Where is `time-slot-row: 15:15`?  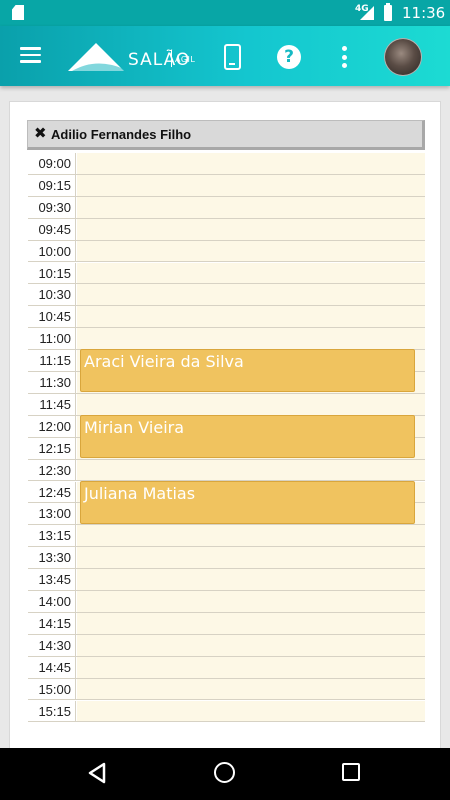
time-slot-row: 15:15 is located at coordinates (226, 711).